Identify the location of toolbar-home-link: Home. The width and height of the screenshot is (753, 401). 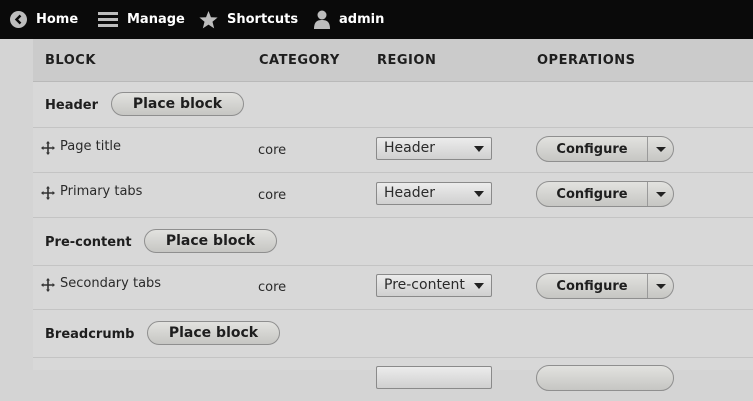
(44, 19).